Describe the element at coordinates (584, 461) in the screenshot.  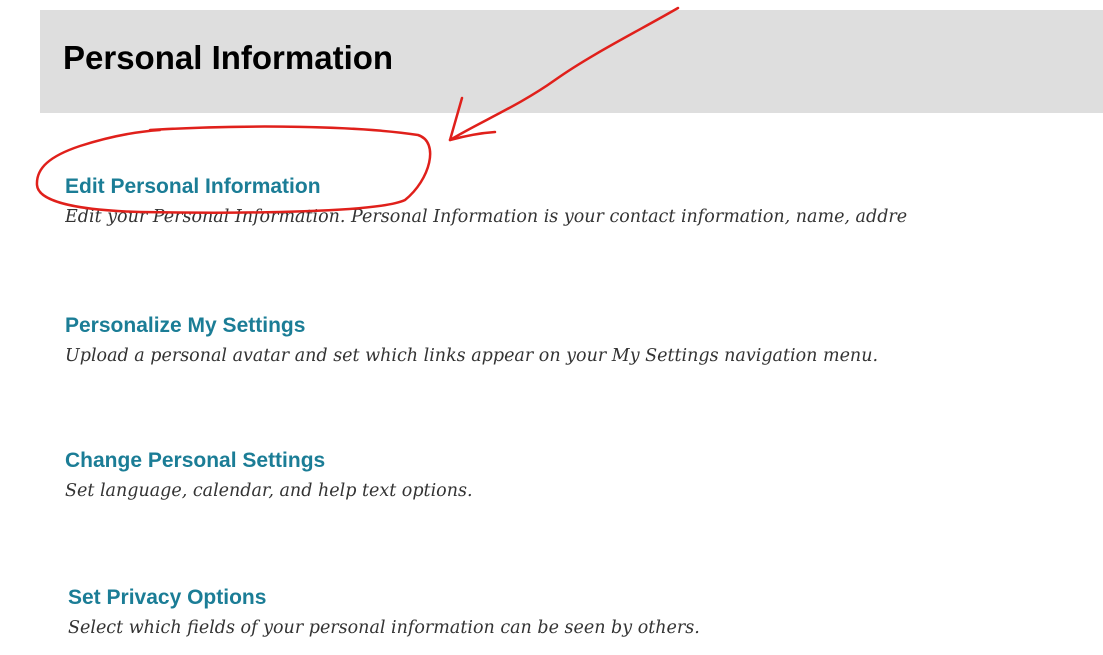
I see `change-personal-settings-link: Change Personal Settings` at that location.